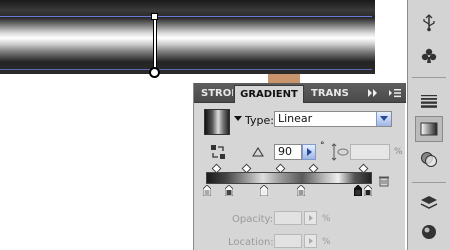 Image resolution: width=450 pixels, height=250 pixels. Describe the element at coordinates (187, 8) in the screenshot. I see `dark-shape-top` at that location.